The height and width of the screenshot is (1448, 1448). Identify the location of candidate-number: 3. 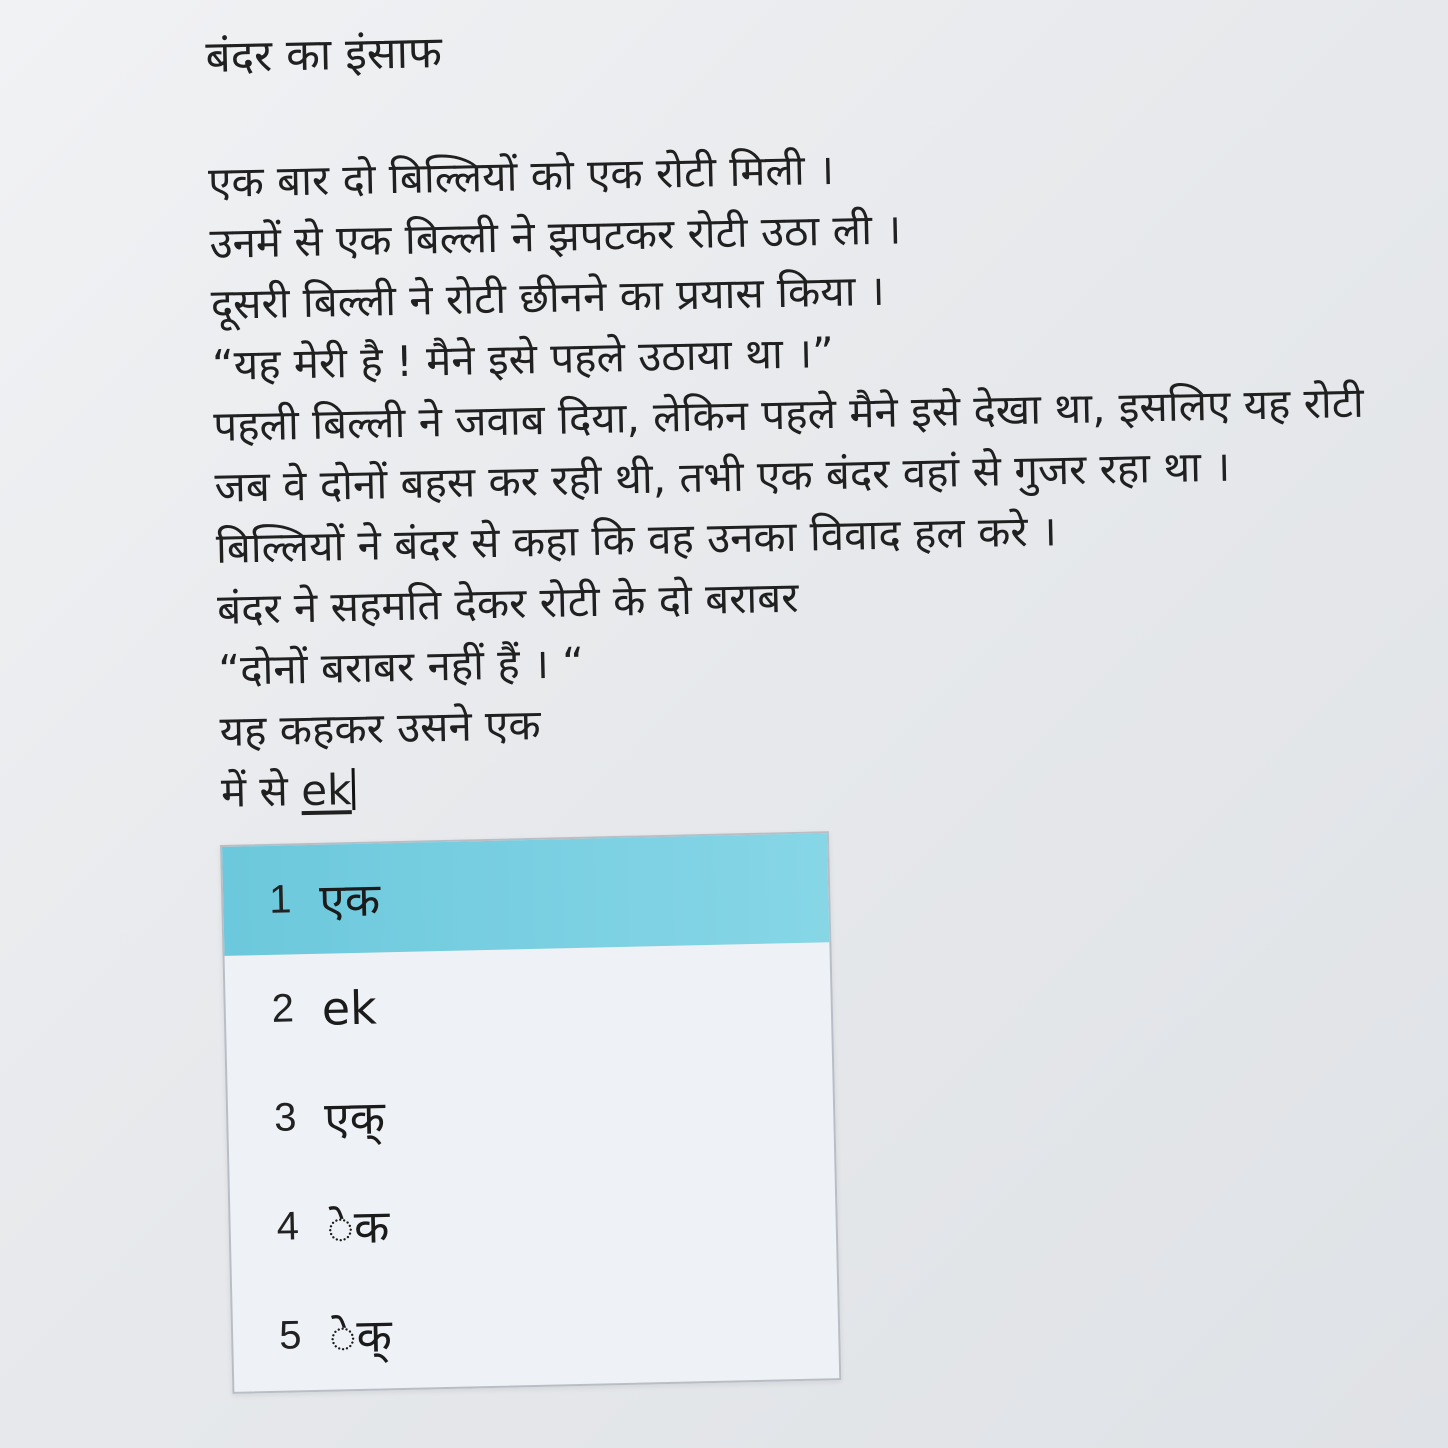
(285, 1117).